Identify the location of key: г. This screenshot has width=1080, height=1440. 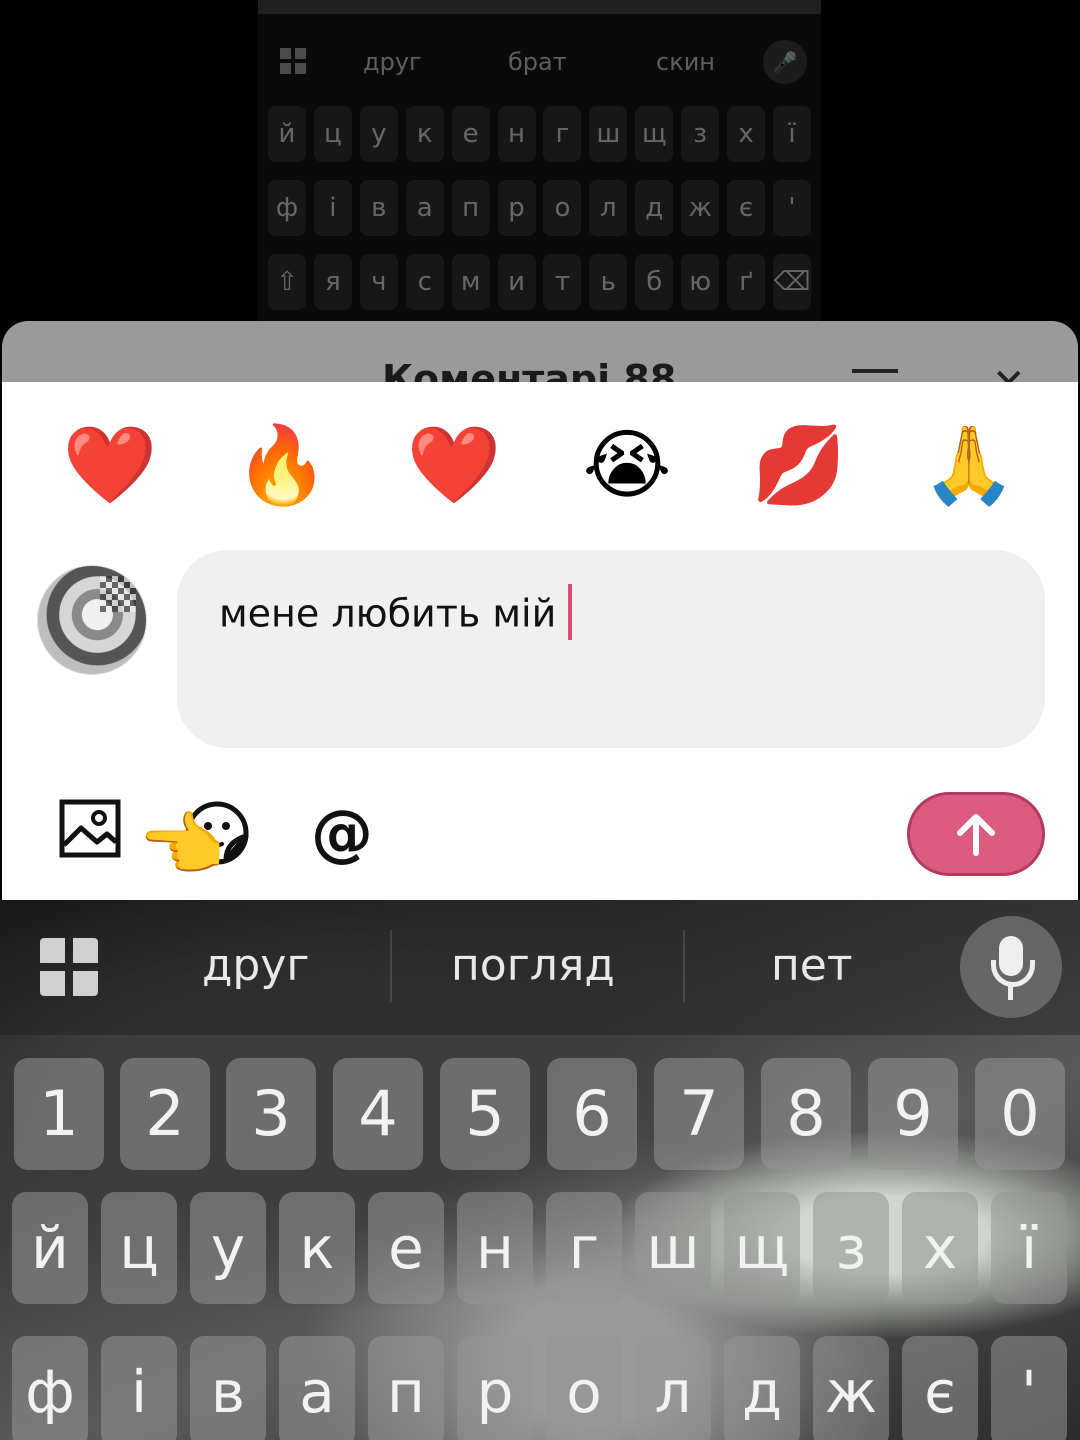
(584, 1248).